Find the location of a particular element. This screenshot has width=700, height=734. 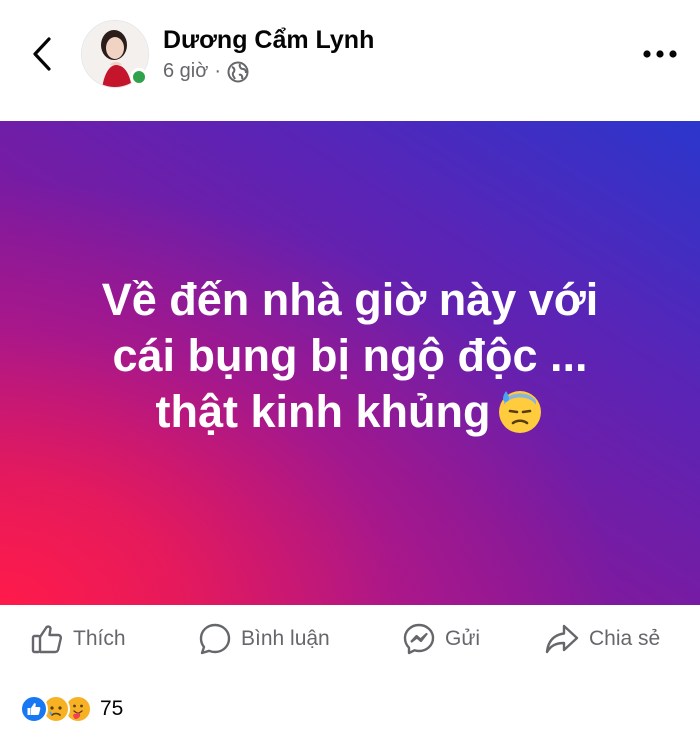

more-options-button is located at coordinates (660, 54).